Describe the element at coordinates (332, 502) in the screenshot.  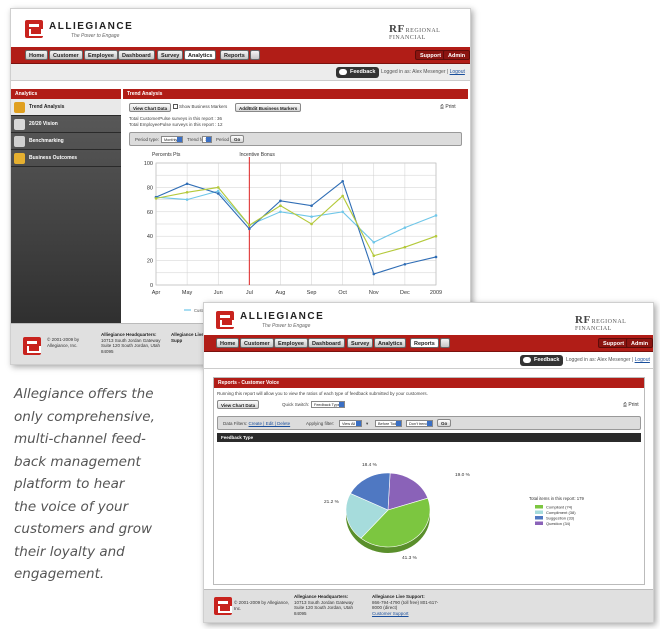
I see `pie-percent-label: 21.2 %` at that location.